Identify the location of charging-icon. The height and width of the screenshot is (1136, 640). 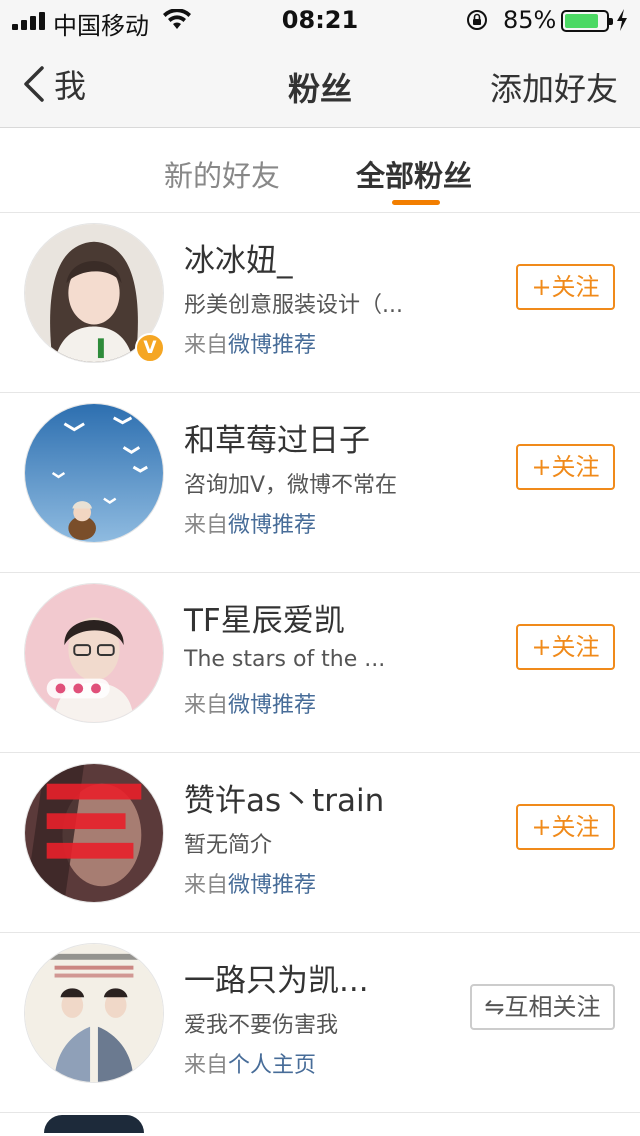
(622, 20).